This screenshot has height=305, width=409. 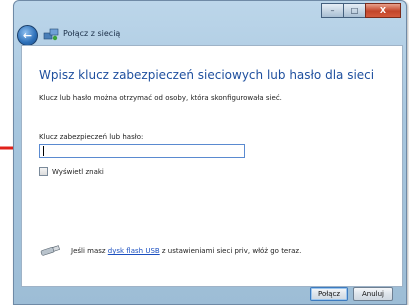 I want to click on caption-buttons: – □ X, so click(x=361, y=10).